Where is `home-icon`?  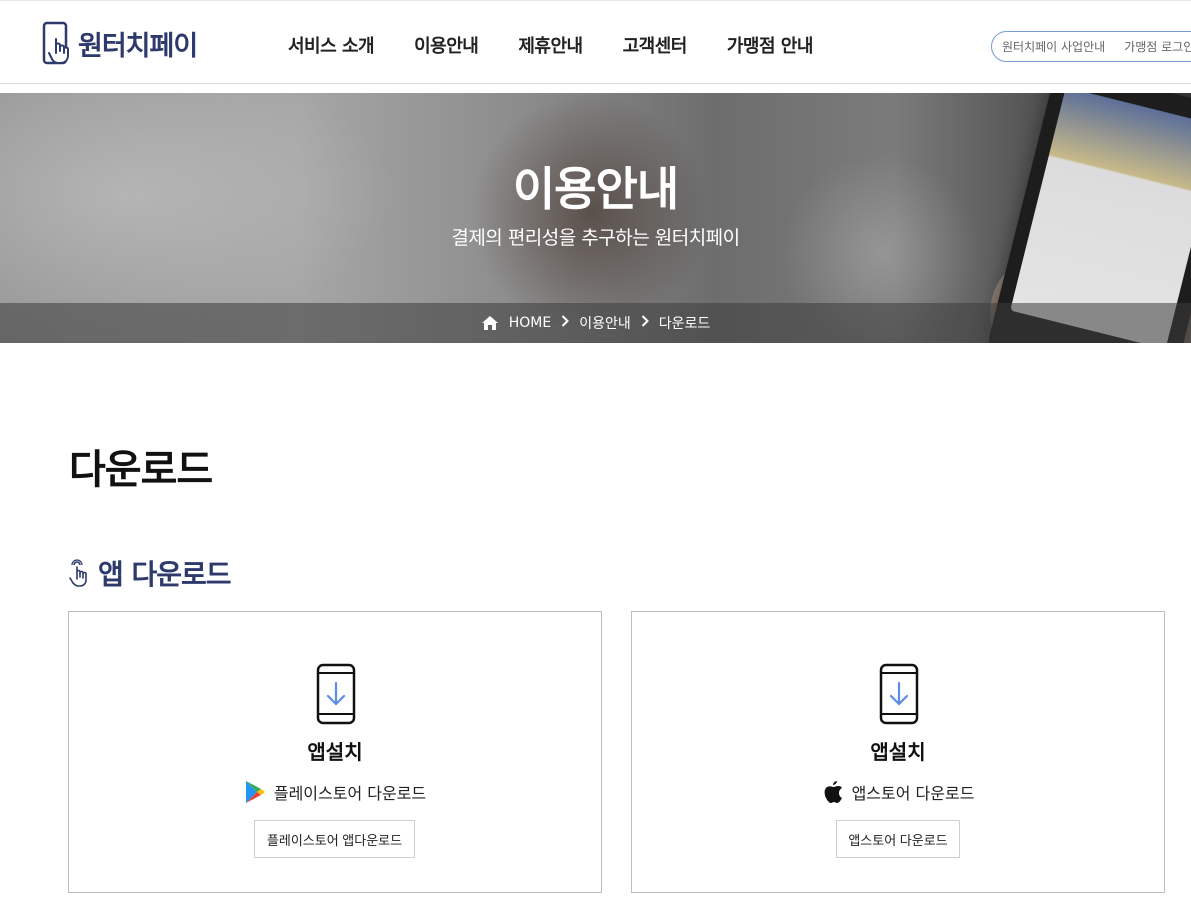 home-icon is located at coordinates (490, 323).